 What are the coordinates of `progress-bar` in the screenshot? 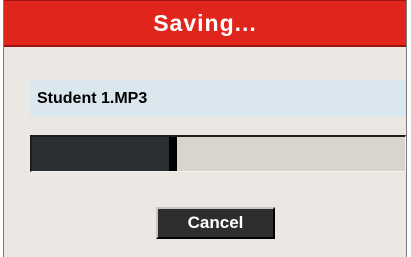 It's located at (218, 153).